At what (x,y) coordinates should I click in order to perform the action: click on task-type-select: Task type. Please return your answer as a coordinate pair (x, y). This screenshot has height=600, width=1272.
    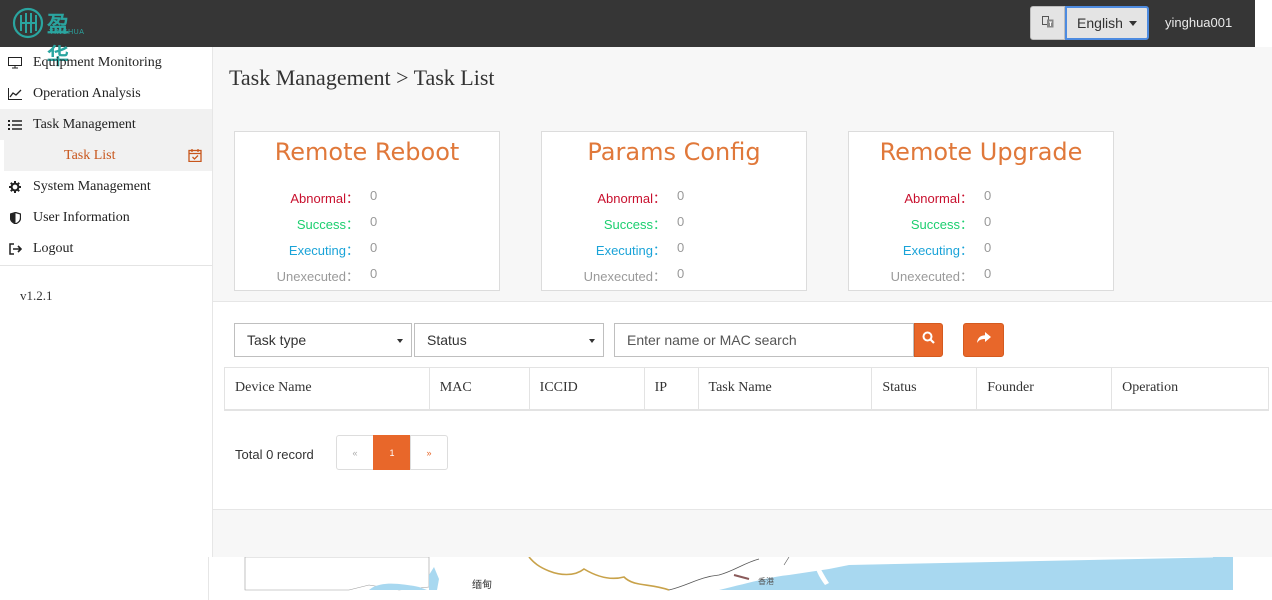
    Looking at the image, I should click on (323, 340).